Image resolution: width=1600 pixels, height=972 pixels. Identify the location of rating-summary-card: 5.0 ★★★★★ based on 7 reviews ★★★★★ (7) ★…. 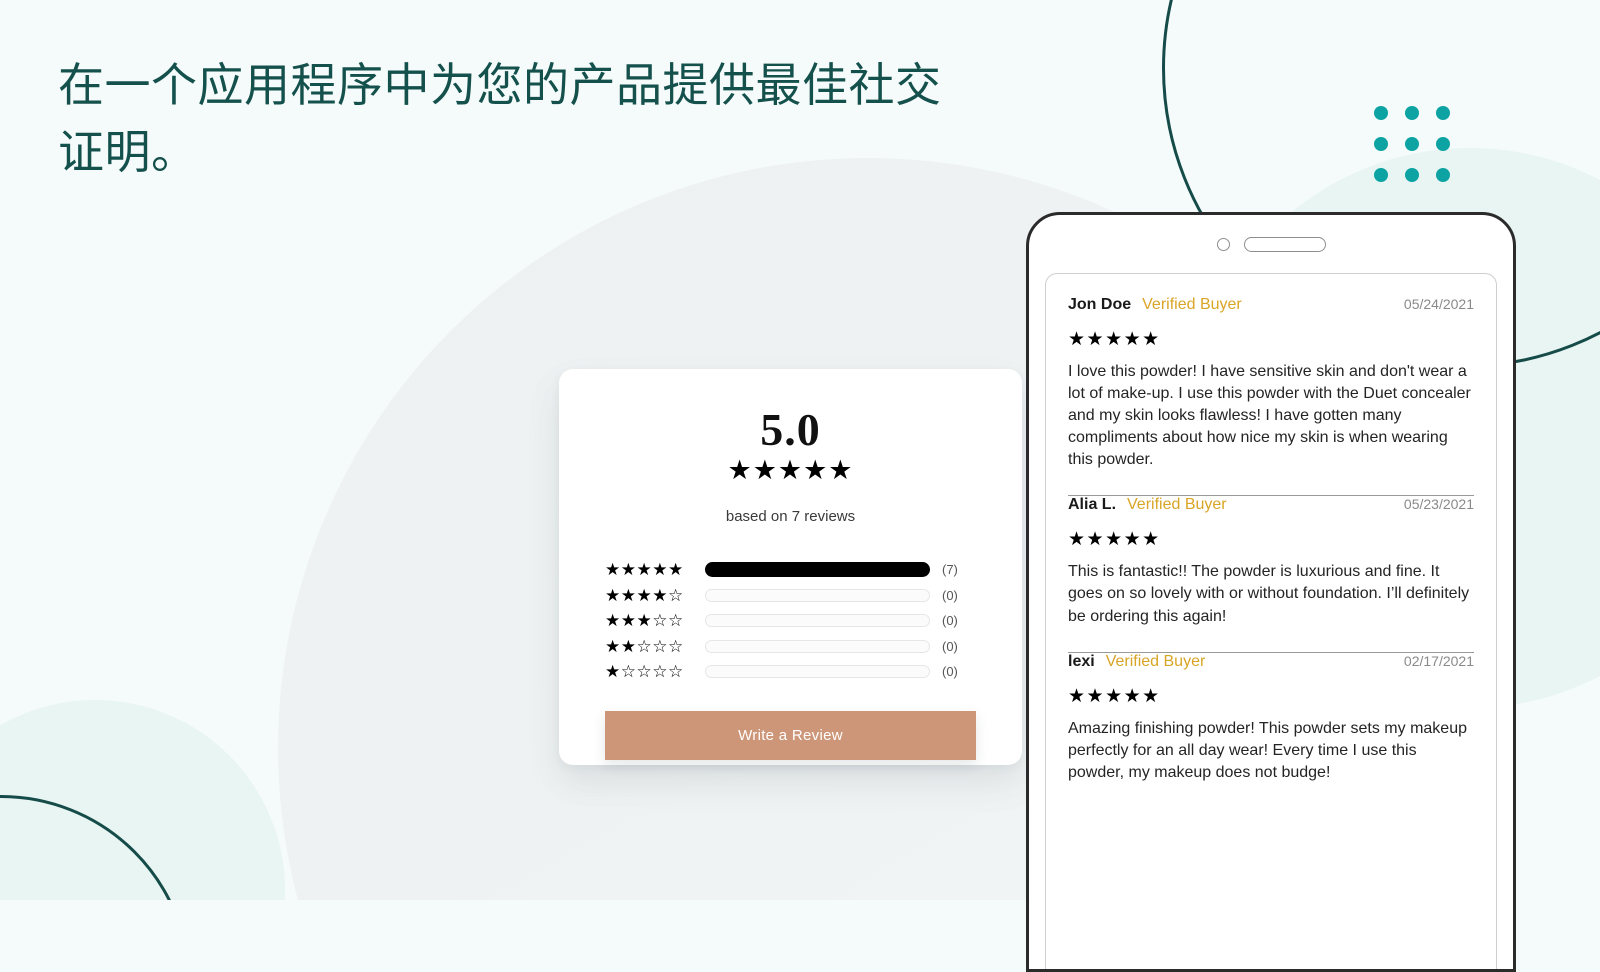
(790, 567).